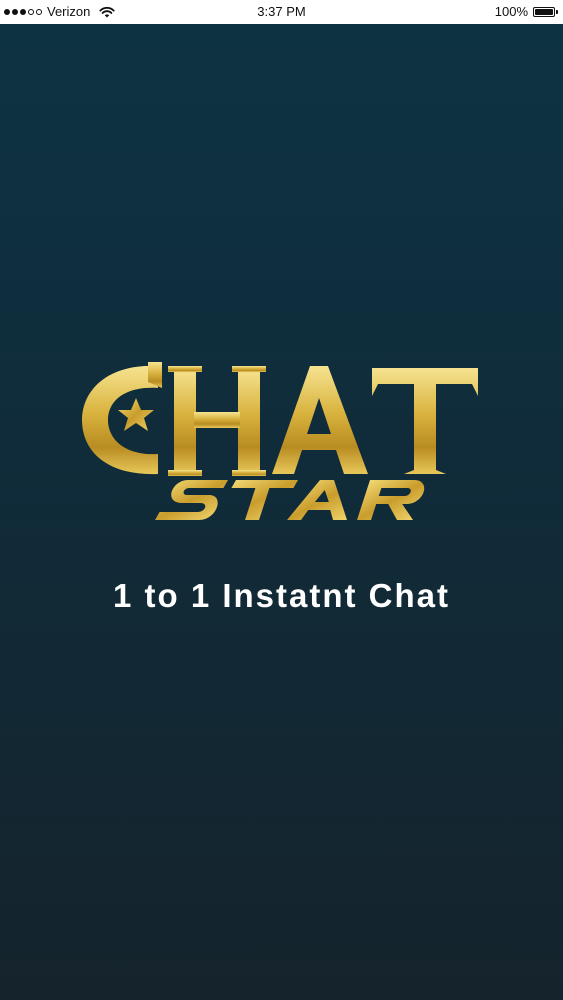  I want to click on star-icon, so click(136, 414).